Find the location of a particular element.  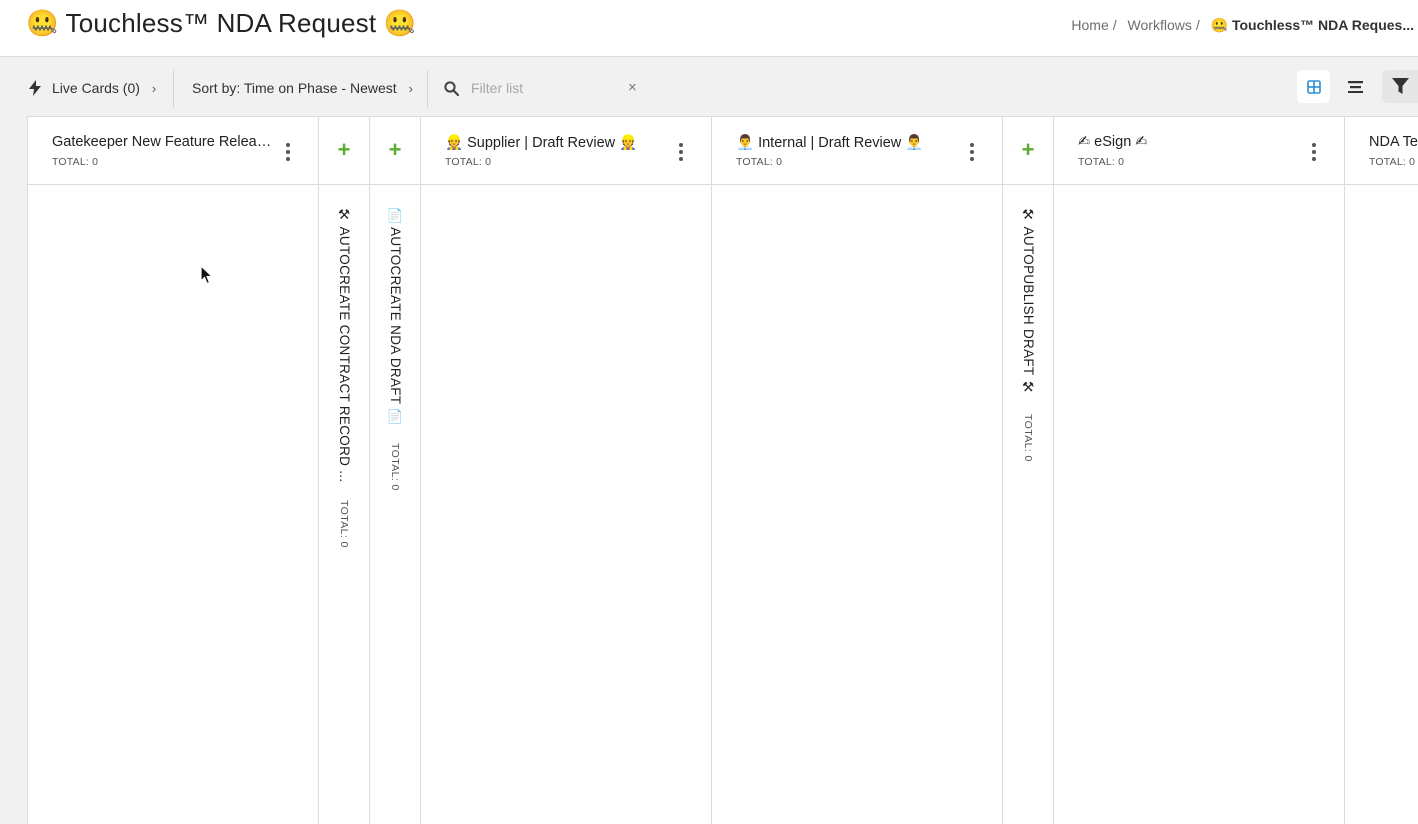

live-cards-label: Live Cards (0) is located at coordinates (96, 88).